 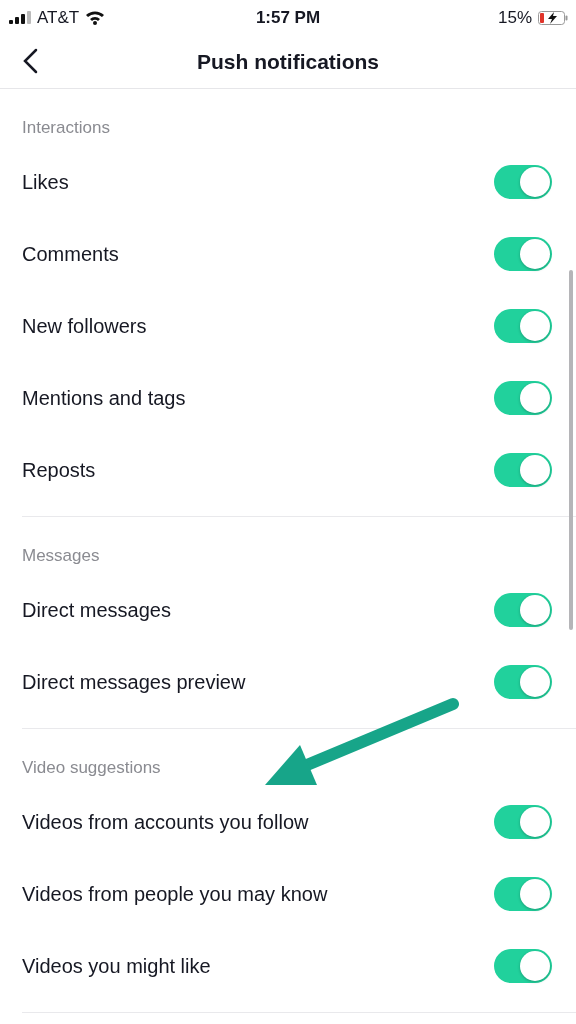 What do you see at coordinates (58, 17) in the screenshot?
I see `carrier-name: AT&T` at bounding box center [58, 17].